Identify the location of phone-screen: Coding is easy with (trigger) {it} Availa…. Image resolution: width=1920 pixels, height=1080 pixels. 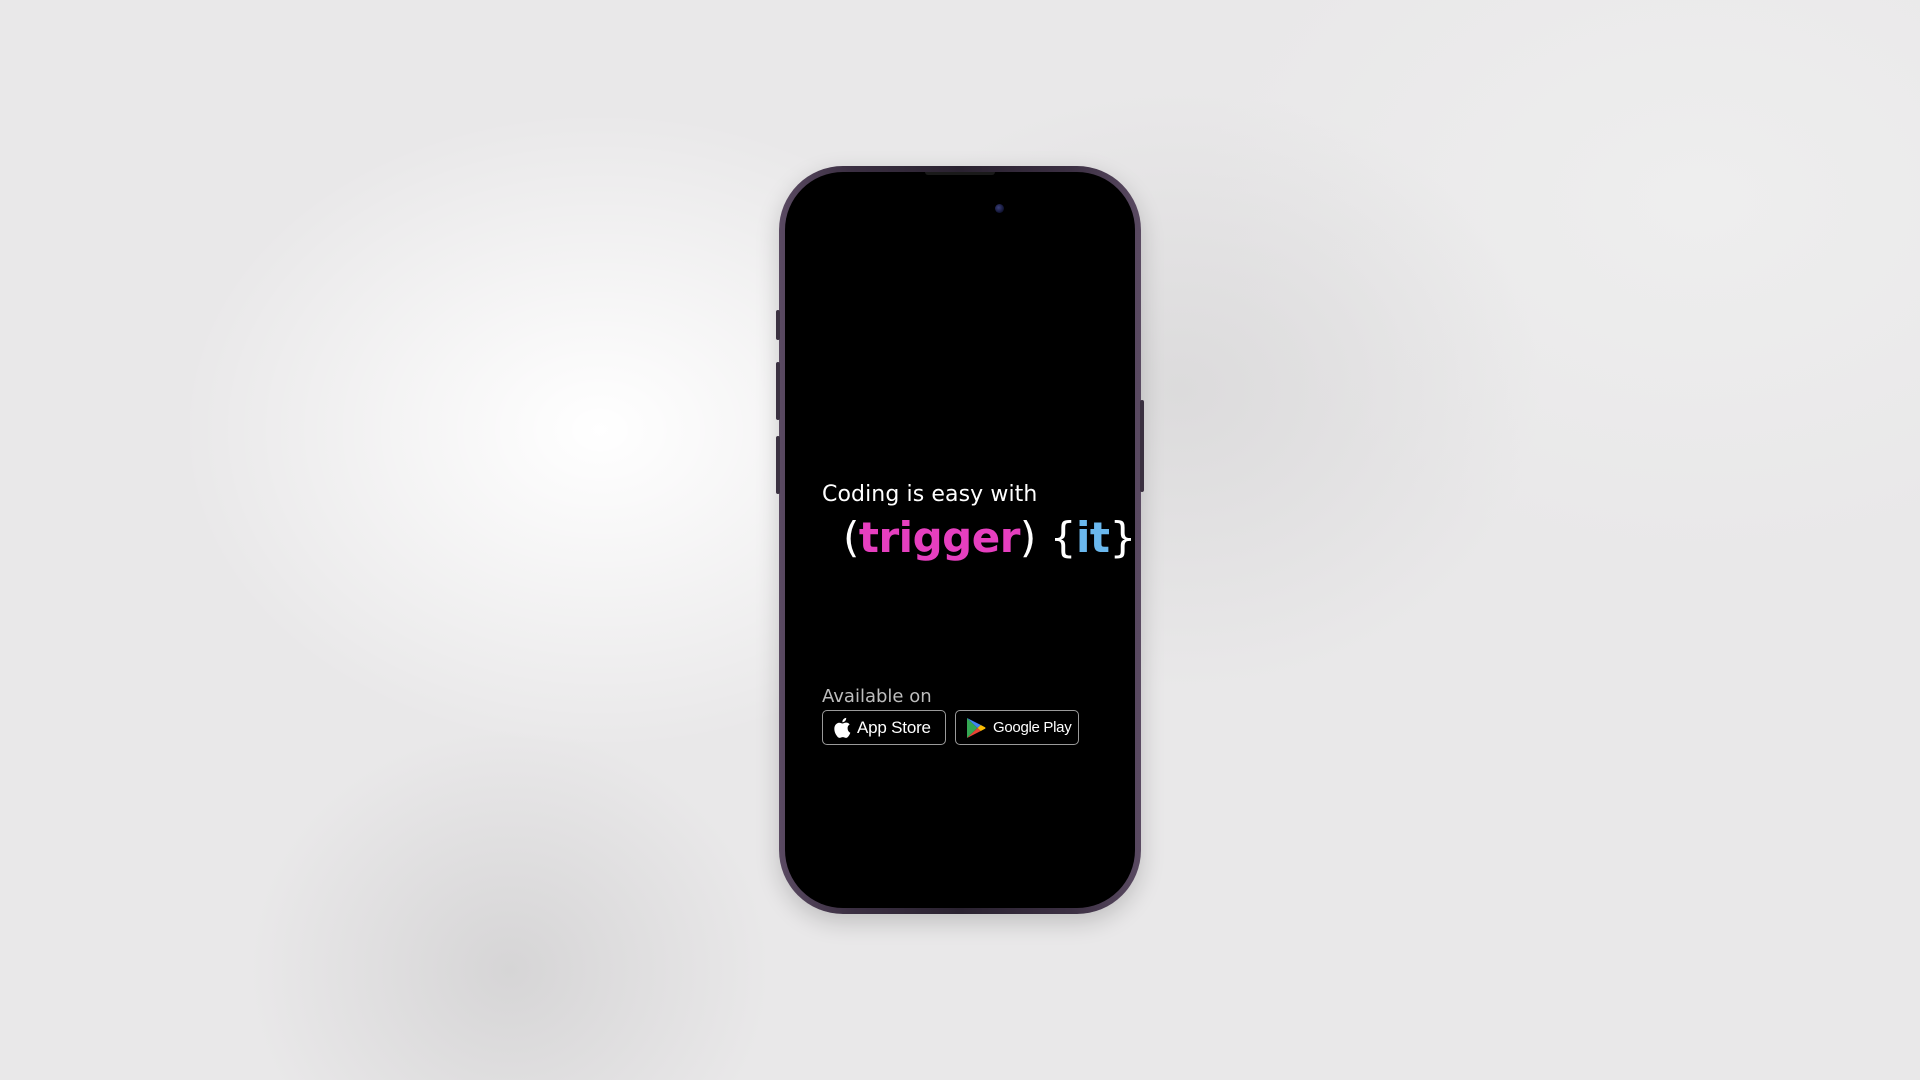
(960, 540).